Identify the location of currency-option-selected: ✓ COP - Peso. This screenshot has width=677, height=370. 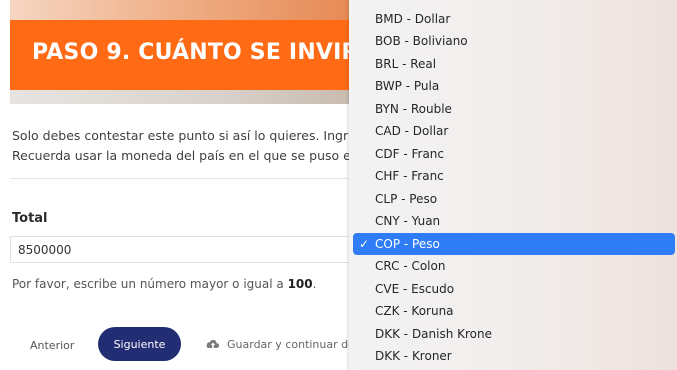
(514, 243).